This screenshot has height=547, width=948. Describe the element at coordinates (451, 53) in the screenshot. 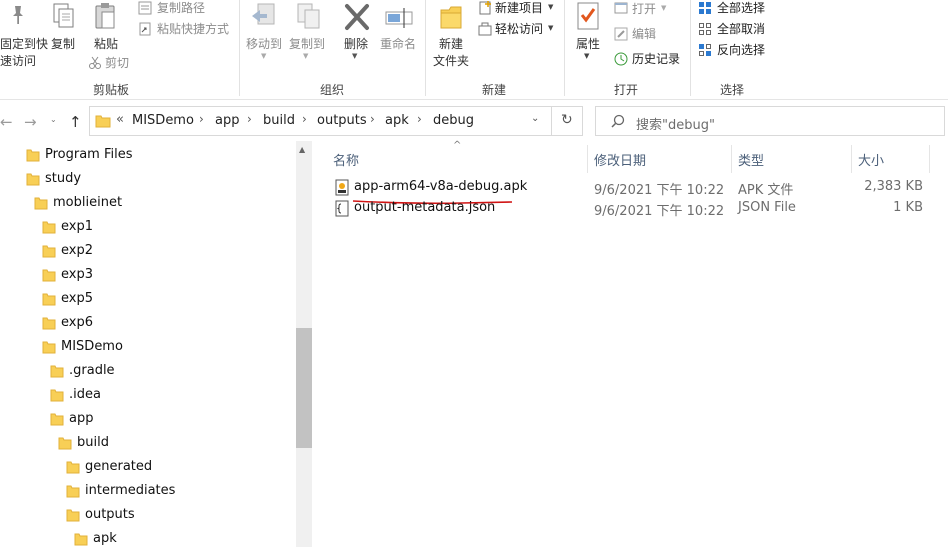

I see `new-folder-button: 新建 文件夹` at that location.